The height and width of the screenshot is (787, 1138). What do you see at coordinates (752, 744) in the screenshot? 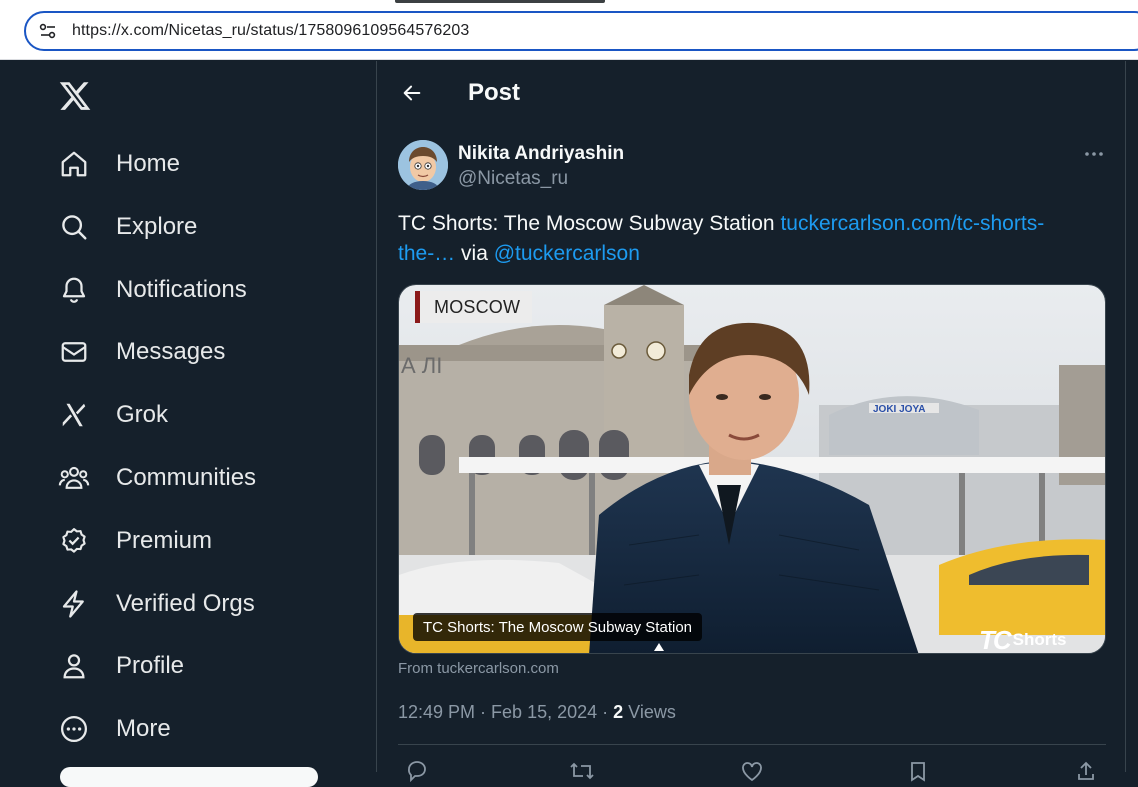
I see `divider` at bounding box center [752, 744].